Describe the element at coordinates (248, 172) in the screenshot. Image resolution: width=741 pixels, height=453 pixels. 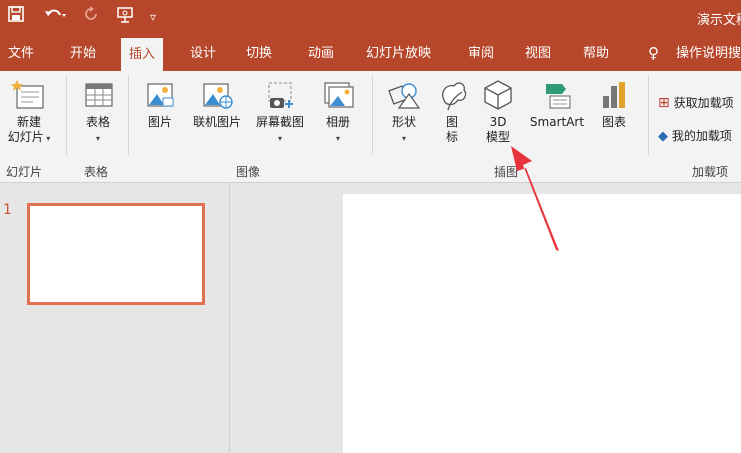
I see `group-label-images: 图像` at that location.